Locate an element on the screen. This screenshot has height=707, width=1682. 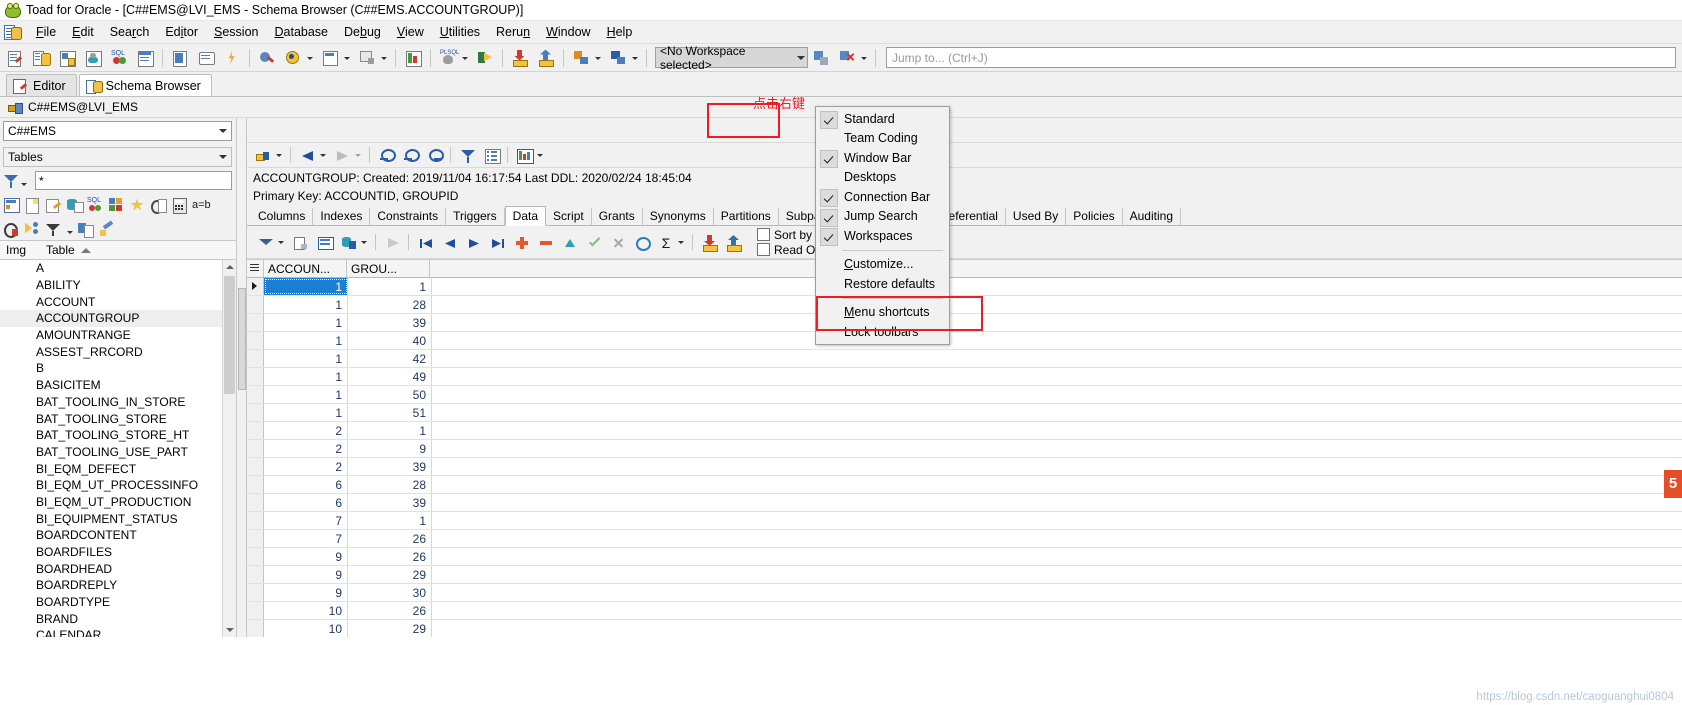
detail-tab-columns: Columns is located at coordinates (282, 216).